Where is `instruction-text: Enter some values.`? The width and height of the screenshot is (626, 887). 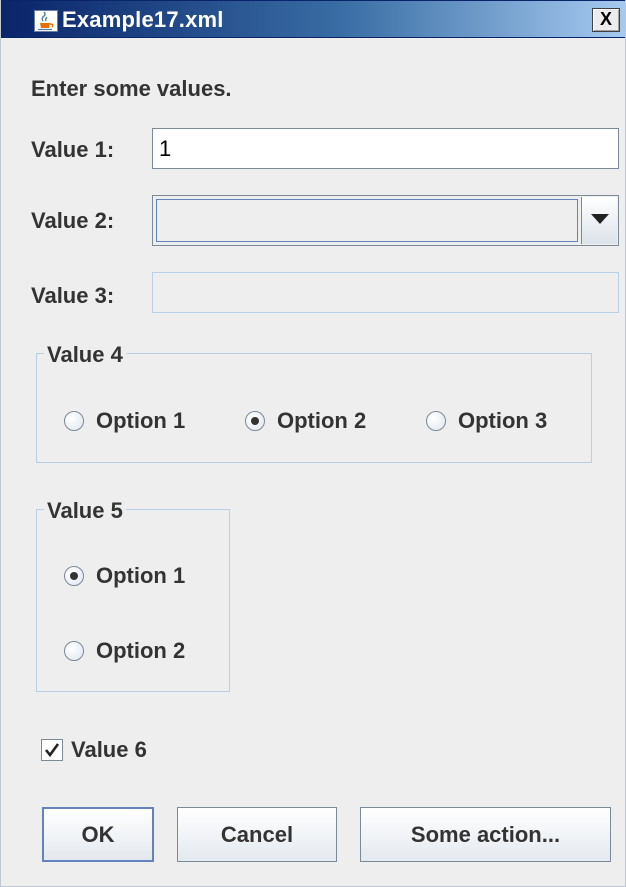 instruction-text: Enter some values. is located at coordinates (131, 88).